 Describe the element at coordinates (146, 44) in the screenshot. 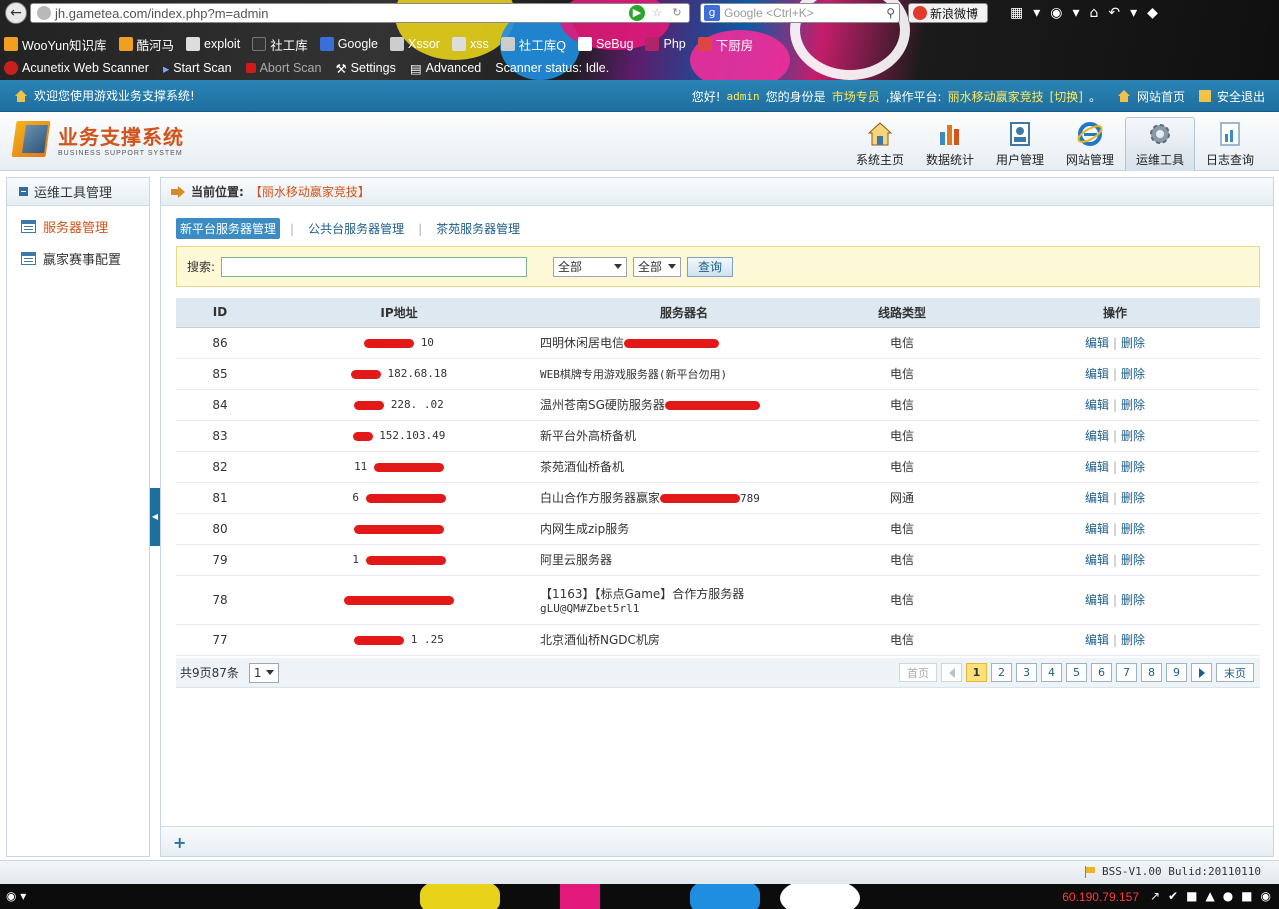

I see `bookmark-item: 酷河马` at that location.